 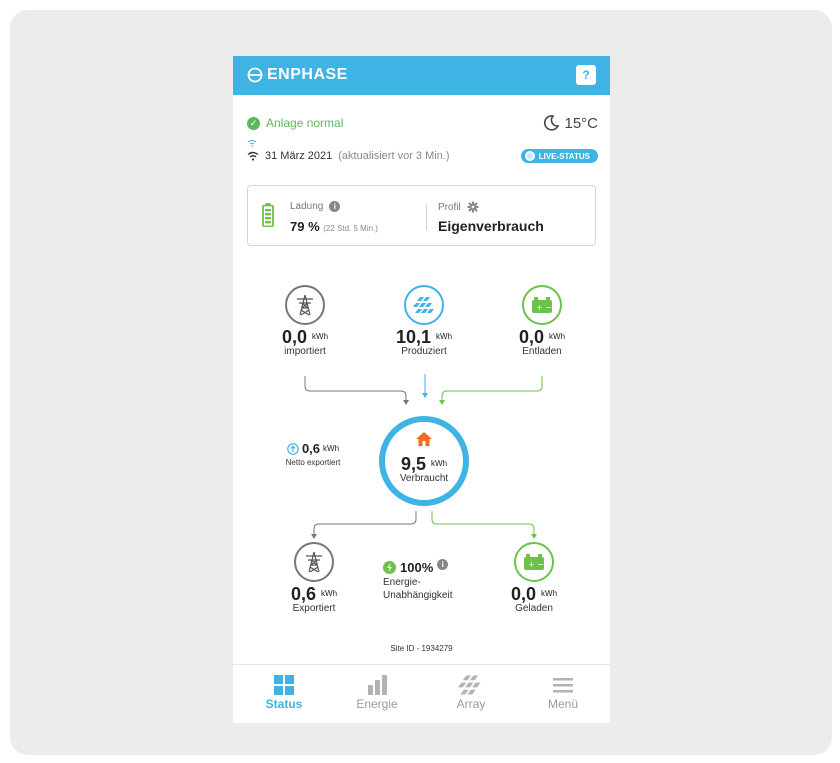 I want to click on grid-export-circle, so click(x=314, y=562).